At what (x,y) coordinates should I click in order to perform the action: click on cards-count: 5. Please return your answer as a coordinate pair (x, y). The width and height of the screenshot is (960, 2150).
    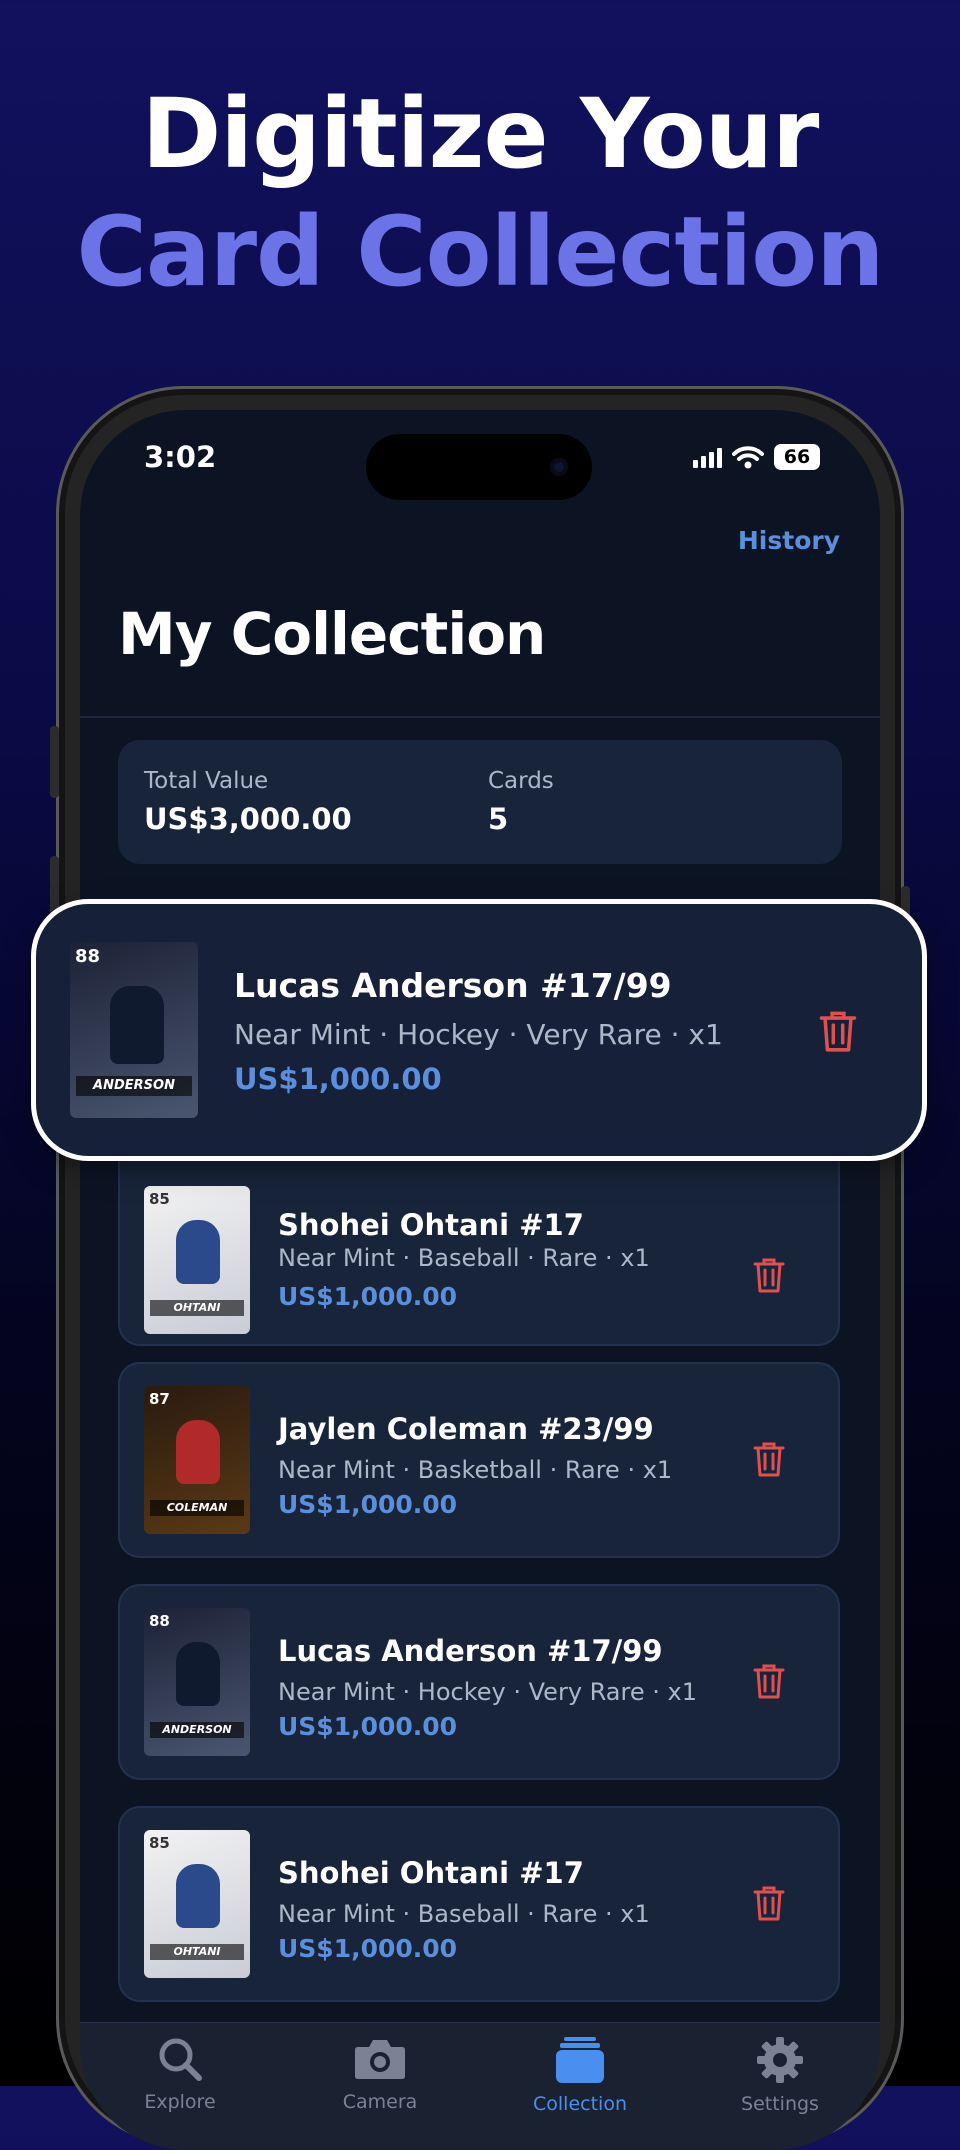
    Looking at the image, I should click on (498, 819).